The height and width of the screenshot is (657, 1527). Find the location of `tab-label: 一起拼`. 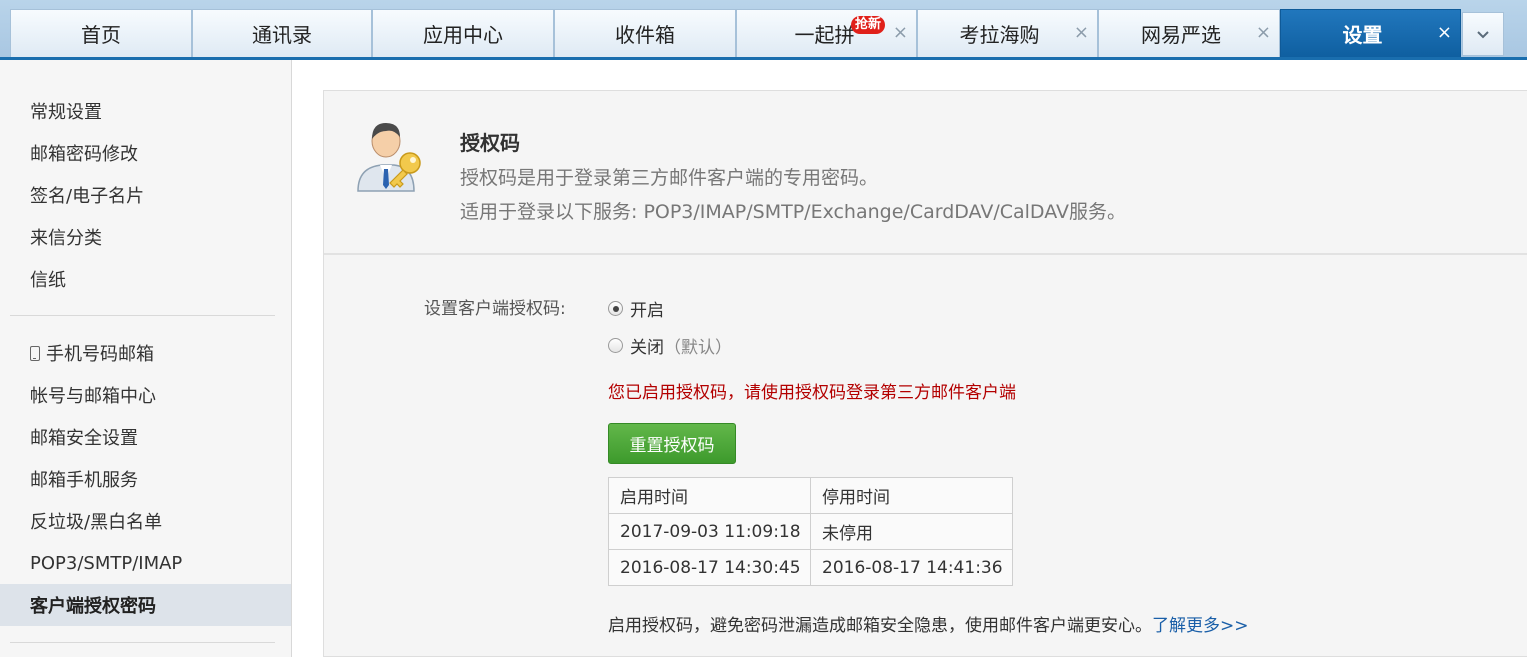

tab-label: 一起拼 is located at coordinates (824, 35).